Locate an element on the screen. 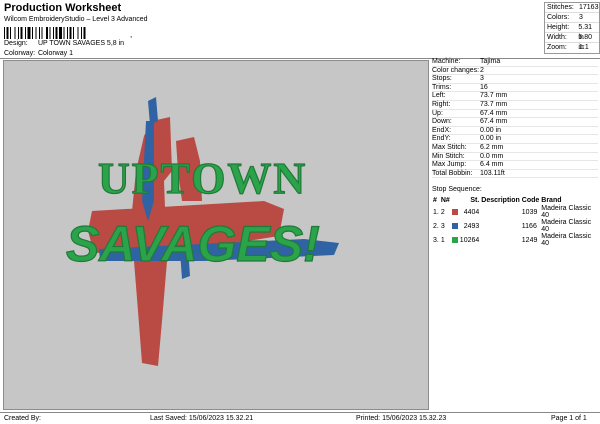 The width and height of the screenshot is (600, 424). col-description: Description is located at coordinates (500, 200).